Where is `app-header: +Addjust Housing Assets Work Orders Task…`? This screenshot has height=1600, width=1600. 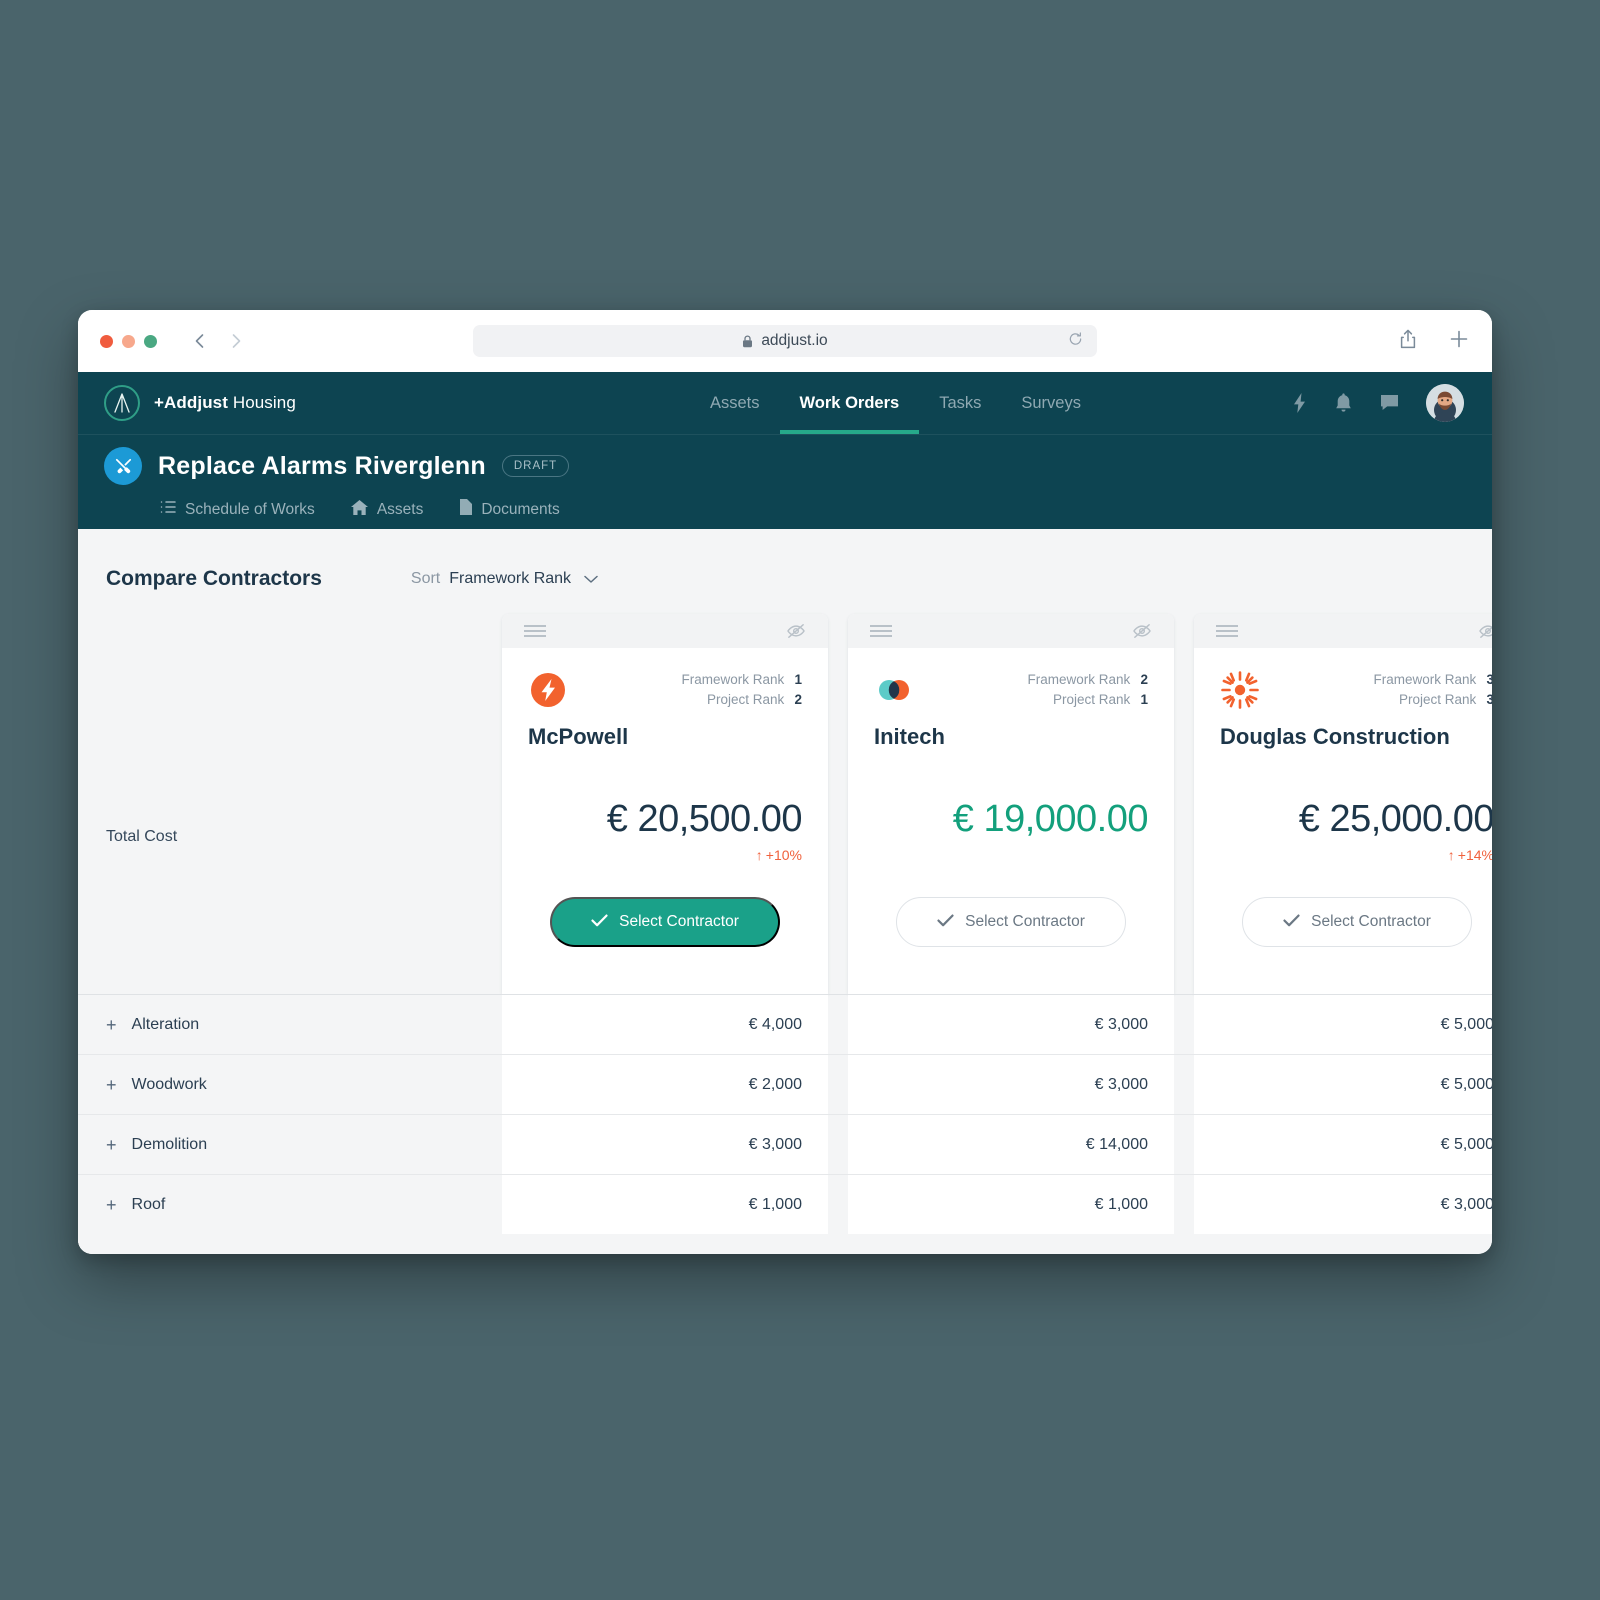 app-header: +Addjust Housing Assets Work Orders Task… is located at coordinates (785, 403).